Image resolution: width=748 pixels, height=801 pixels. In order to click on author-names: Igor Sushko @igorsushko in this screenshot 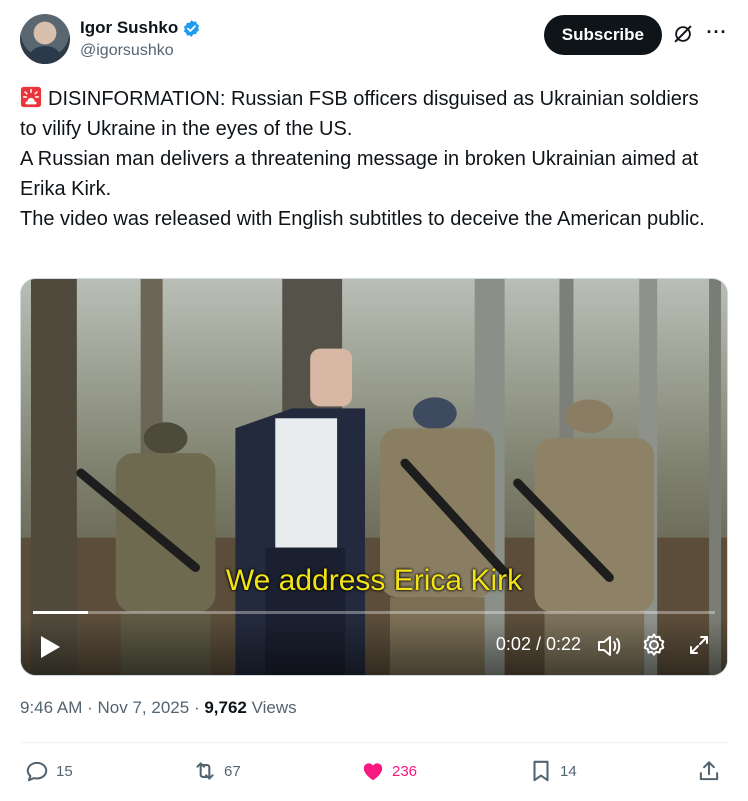, I will do `click(140, 39)`.